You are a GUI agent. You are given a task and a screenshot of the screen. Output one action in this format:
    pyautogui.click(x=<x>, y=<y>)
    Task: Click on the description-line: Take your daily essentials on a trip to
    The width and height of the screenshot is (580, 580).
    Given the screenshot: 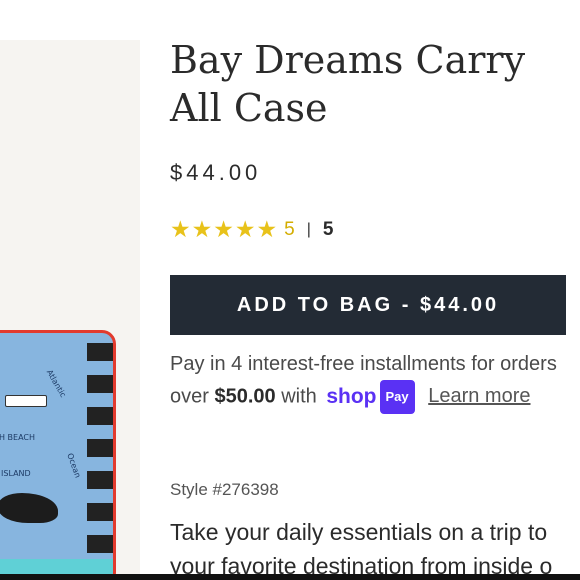 What is the action you would take?
    pyautogui.click(x=359, y=532)
    